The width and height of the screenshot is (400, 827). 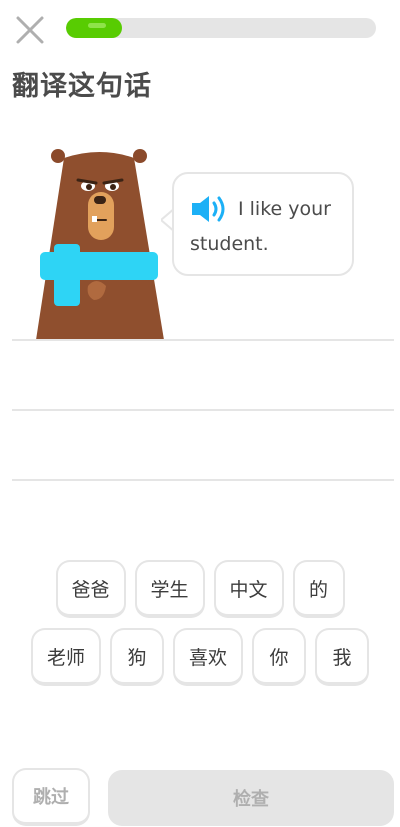 I want to click on word-chip-baba: 爸爸, so click(x=90, y=589).